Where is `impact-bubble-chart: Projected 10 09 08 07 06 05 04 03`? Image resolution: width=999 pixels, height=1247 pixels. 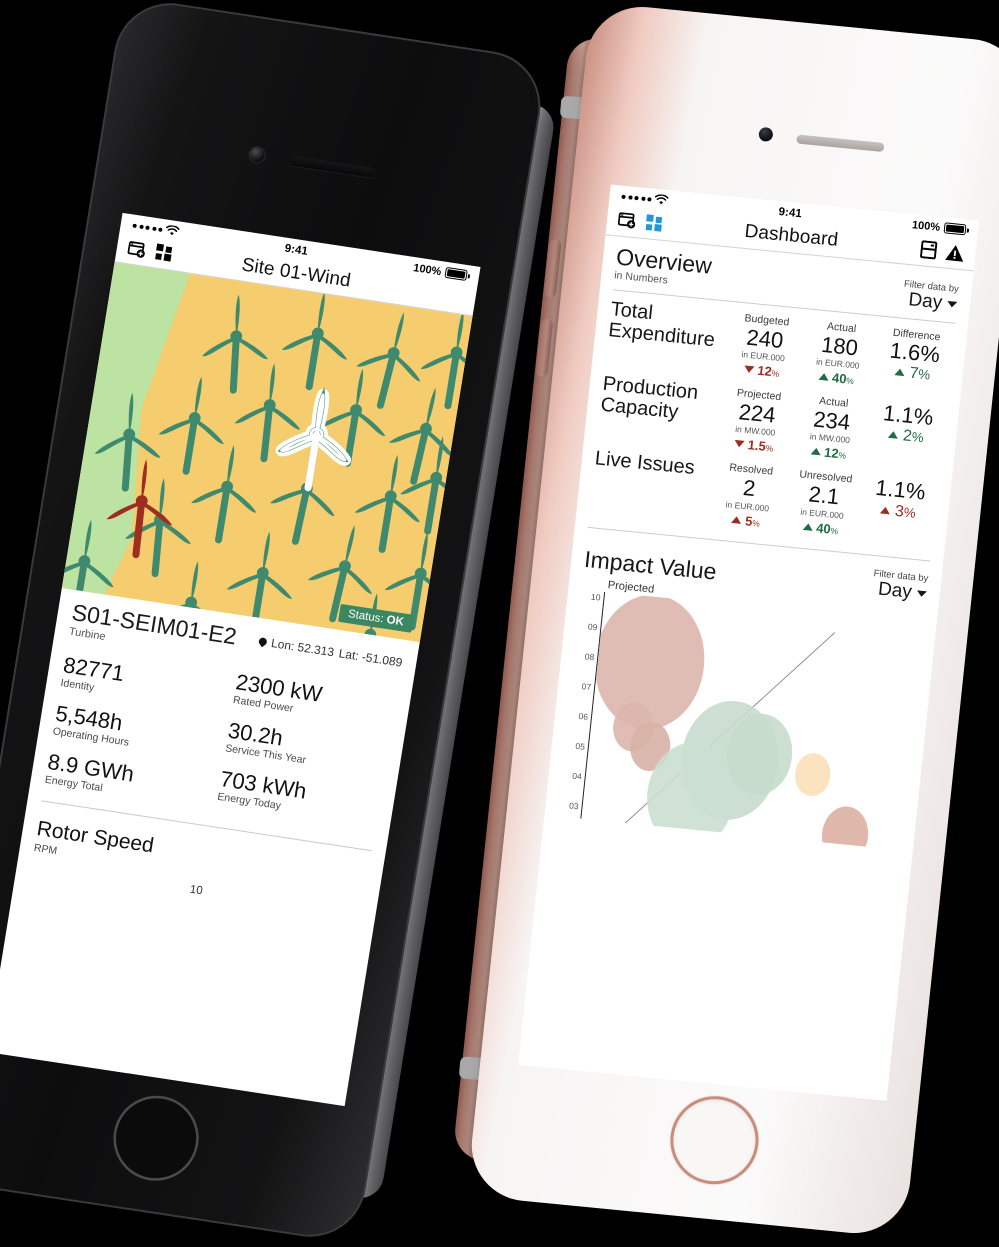
impact-bubble-chart: Projected 10 09 08 07 06 05 04 03 is located at coordinates (742, 710).